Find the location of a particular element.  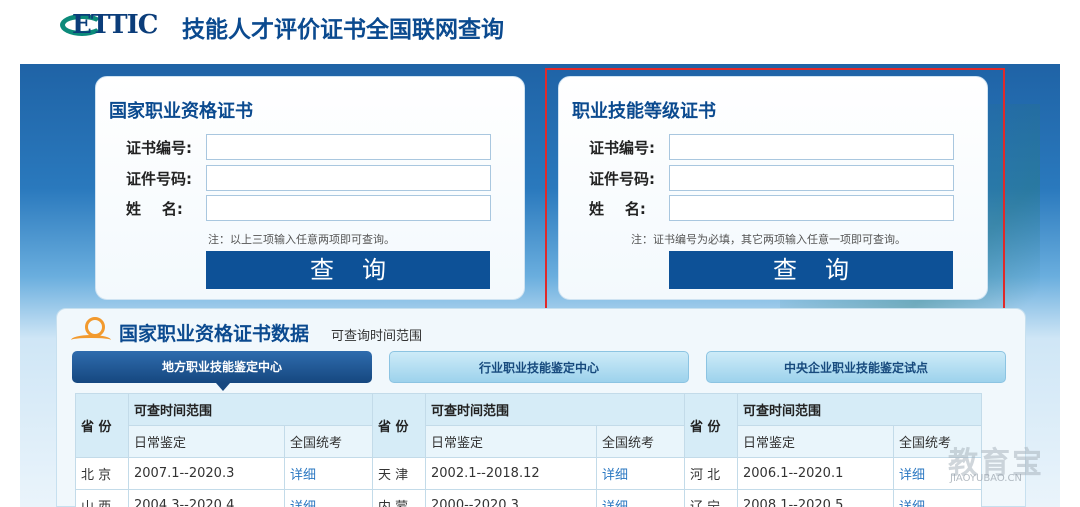

key-icon is located at coordinates (93, 332).